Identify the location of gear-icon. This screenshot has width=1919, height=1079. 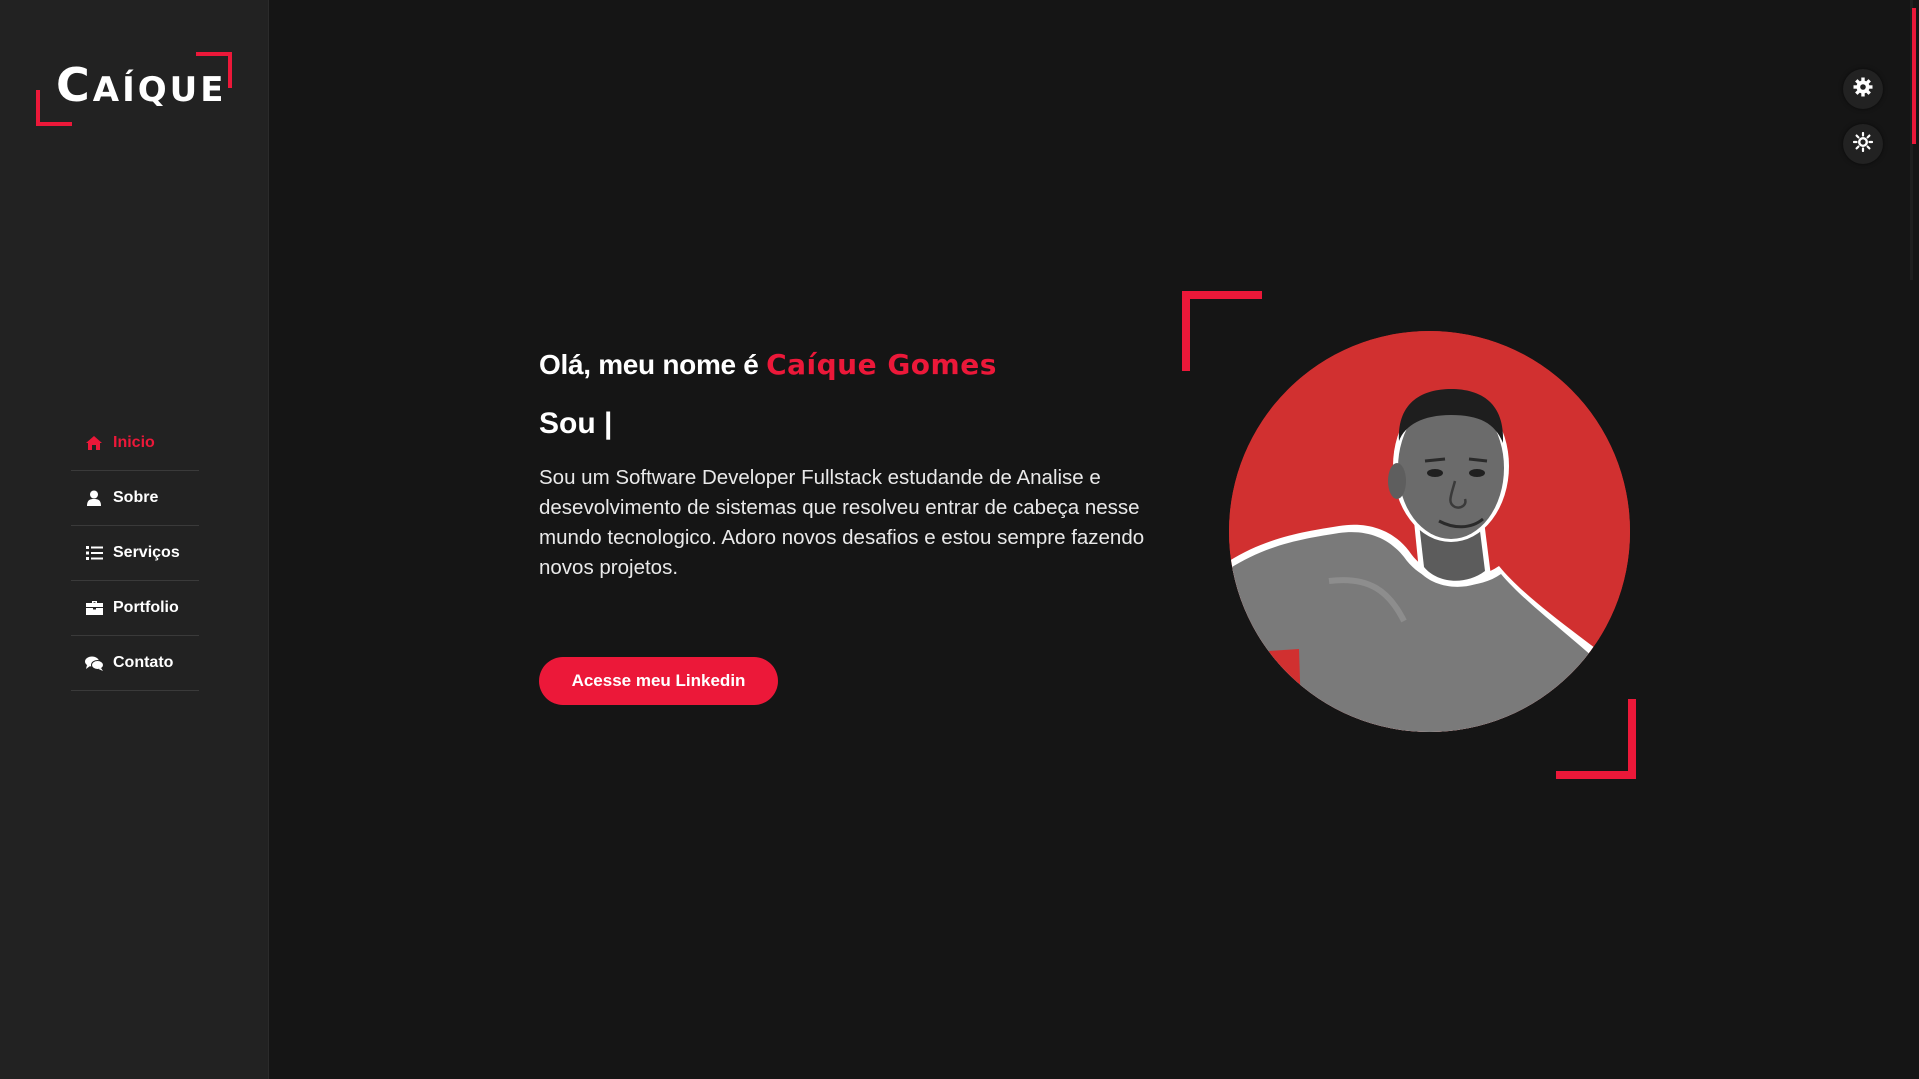
(1863, 89).